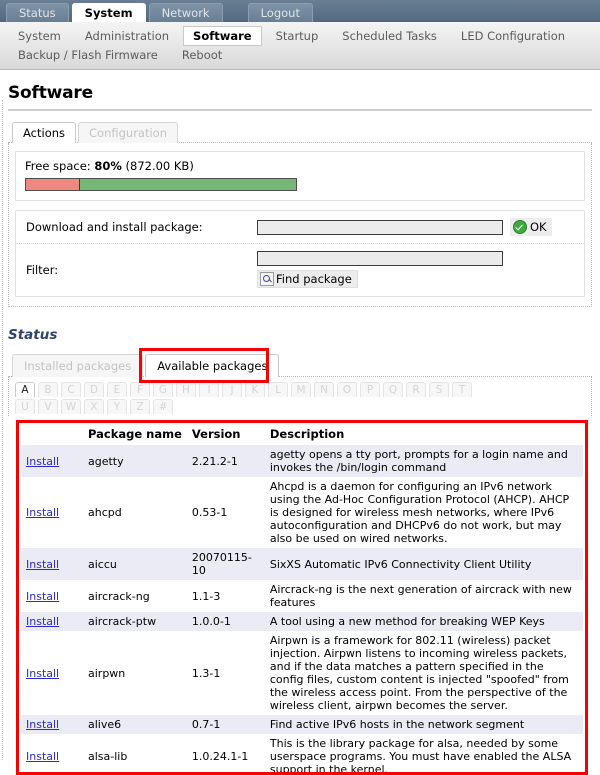 This screenshot has width=600, height=775. Describe the element at coordinates (225, 621) in the screenshot. I see `cell-version: 1.0.0-1` at that location.